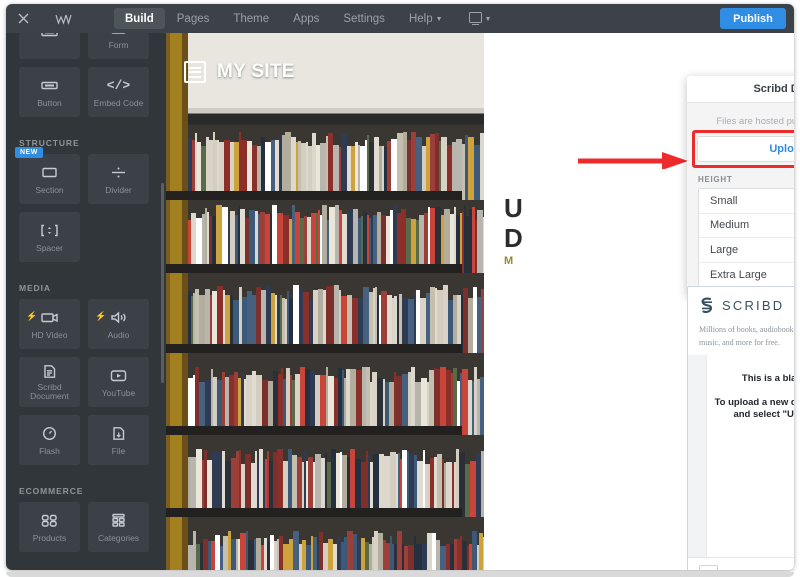 The height and width of the screenshot is (577, 800). Describe the element at coordinates (51, 491) in the screenshot. I see `sidebar-group-label: ECOMMERCE` at that location.